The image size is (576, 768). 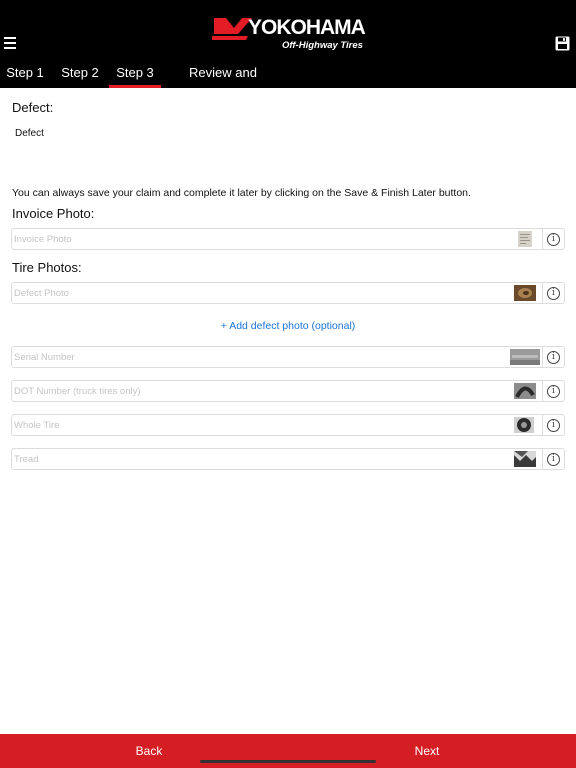 I want to click on brand-subtitle: Off-Highway Tires, so click(x=322, y=45).